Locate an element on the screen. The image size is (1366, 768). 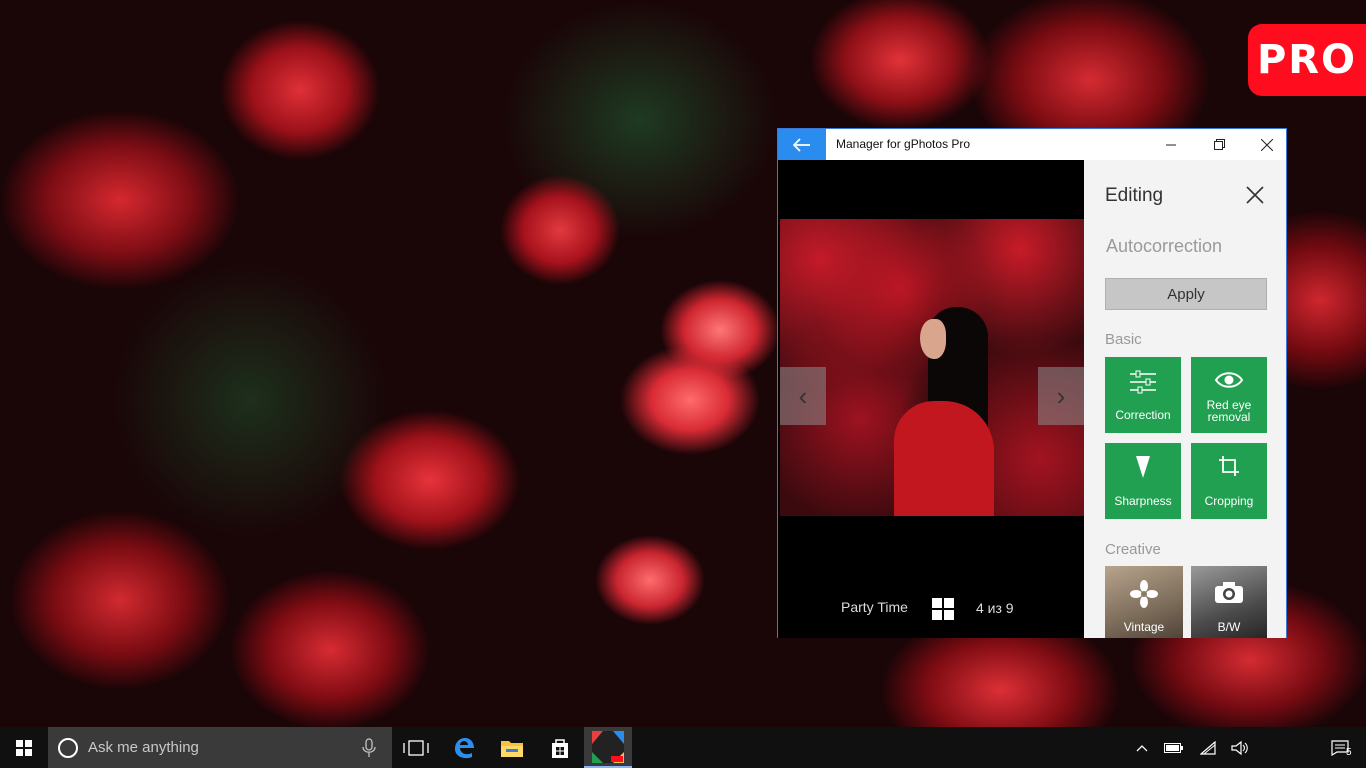
chevron-left-icon: ‹ is located at coordinates (803, 395).